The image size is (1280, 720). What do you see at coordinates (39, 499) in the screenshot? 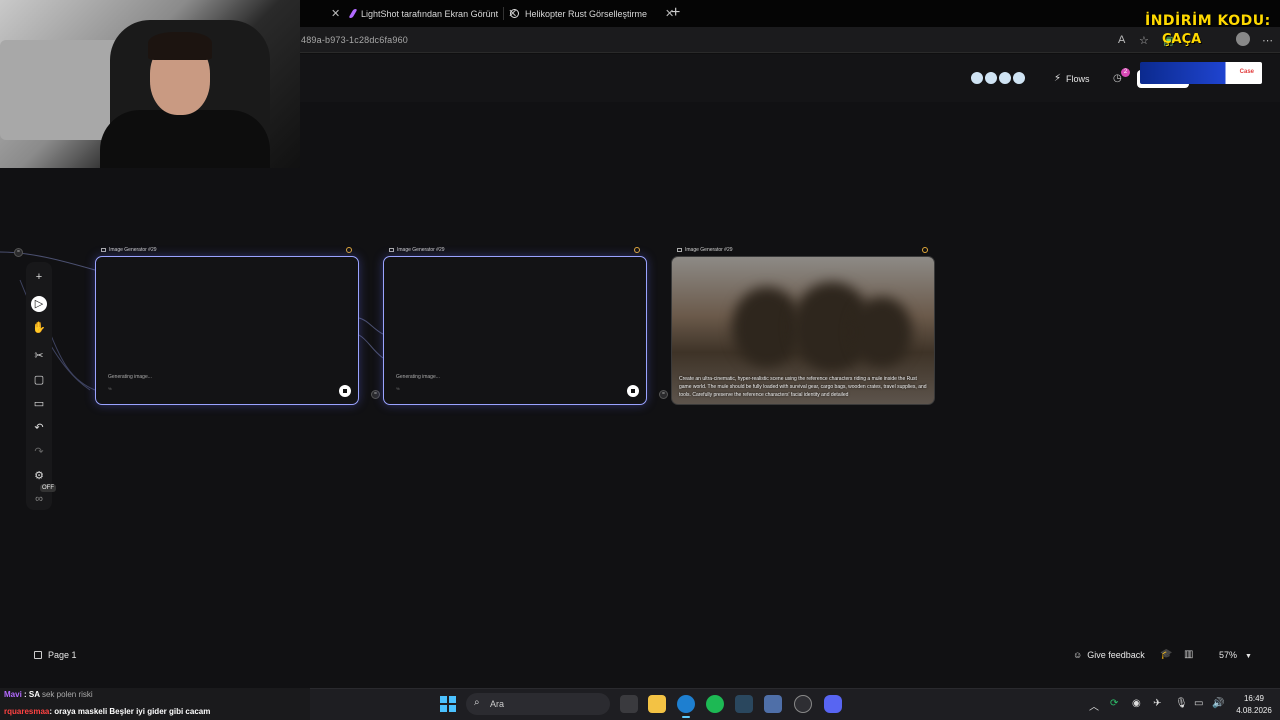
I see `link-icon: ∞` at bounding box center [39, 499].